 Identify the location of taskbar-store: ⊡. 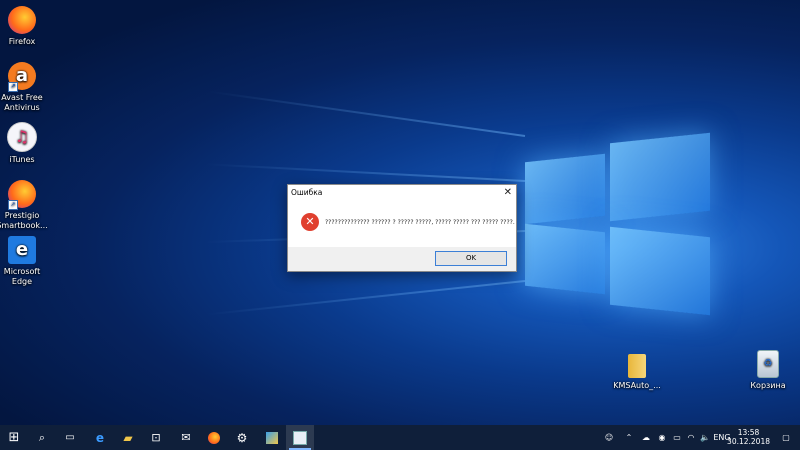
(156, 437).